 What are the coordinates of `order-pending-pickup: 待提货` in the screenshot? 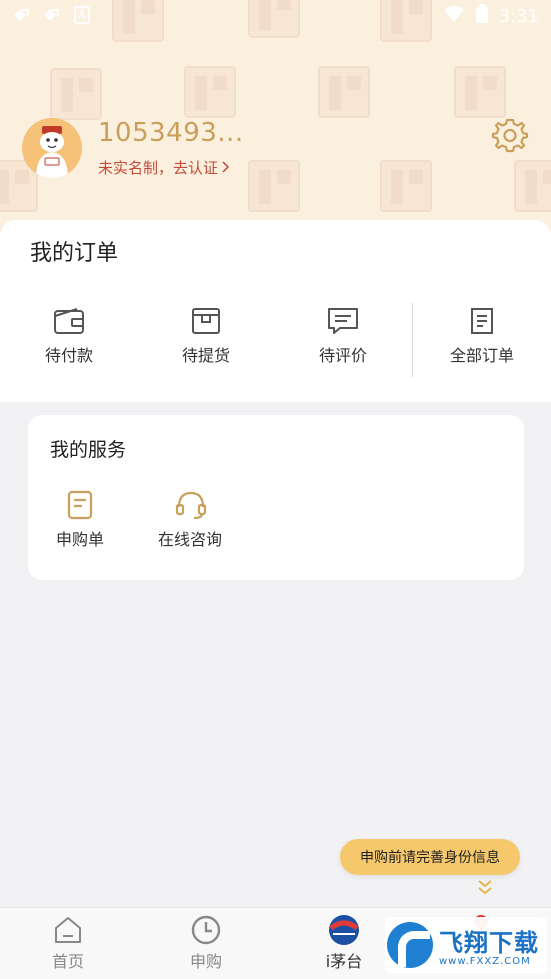 It's located at (206, 336).